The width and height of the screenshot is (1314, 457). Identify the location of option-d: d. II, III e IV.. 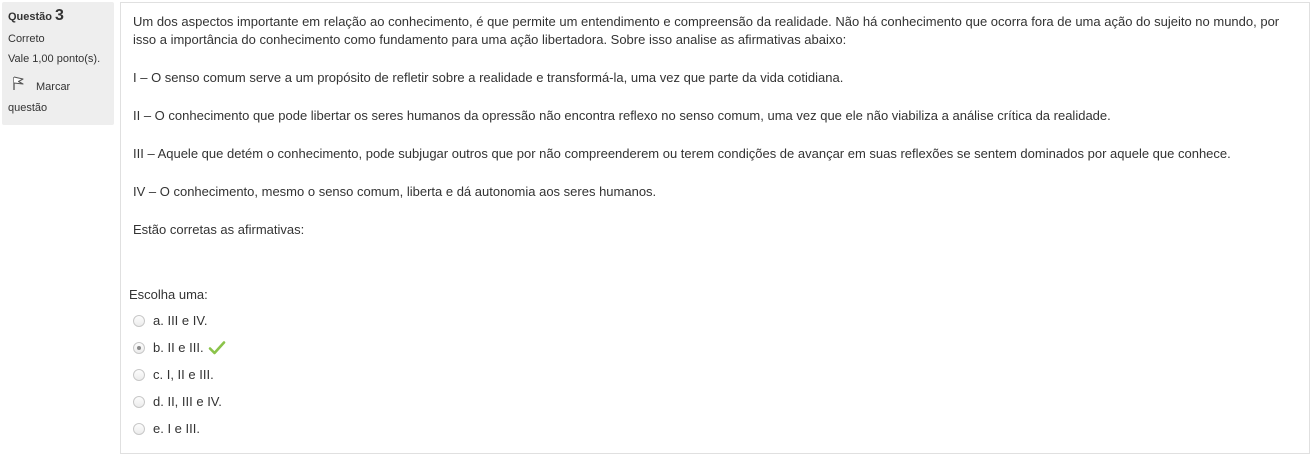
(179, 401).